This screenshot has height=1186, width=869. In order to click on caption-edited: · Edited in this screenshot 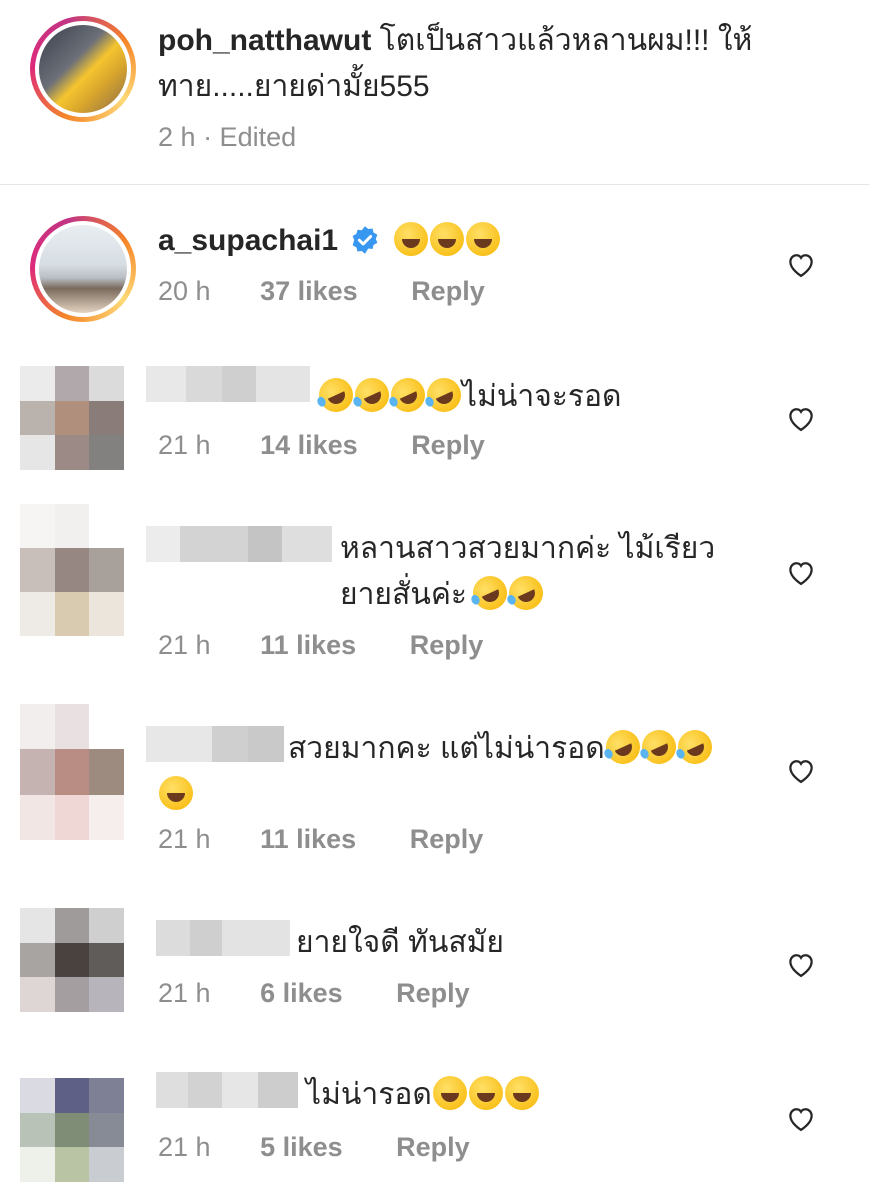, I will do `click(250, 137)`.